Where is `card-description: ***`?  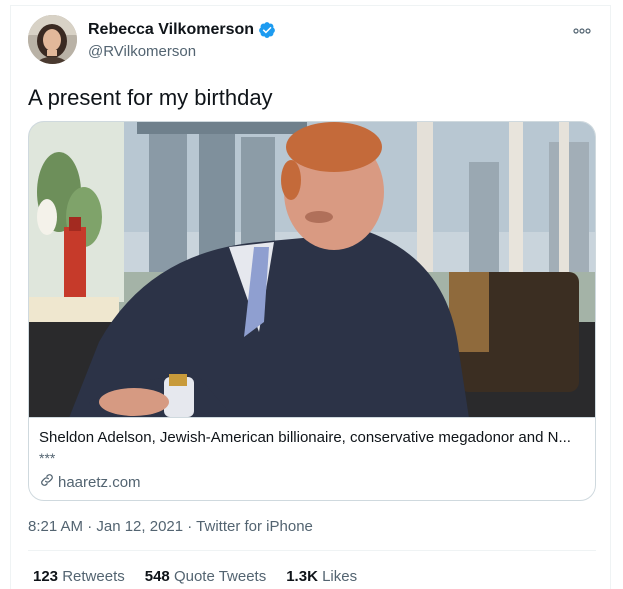
card-description: *** is located at coordinates (47, 458).